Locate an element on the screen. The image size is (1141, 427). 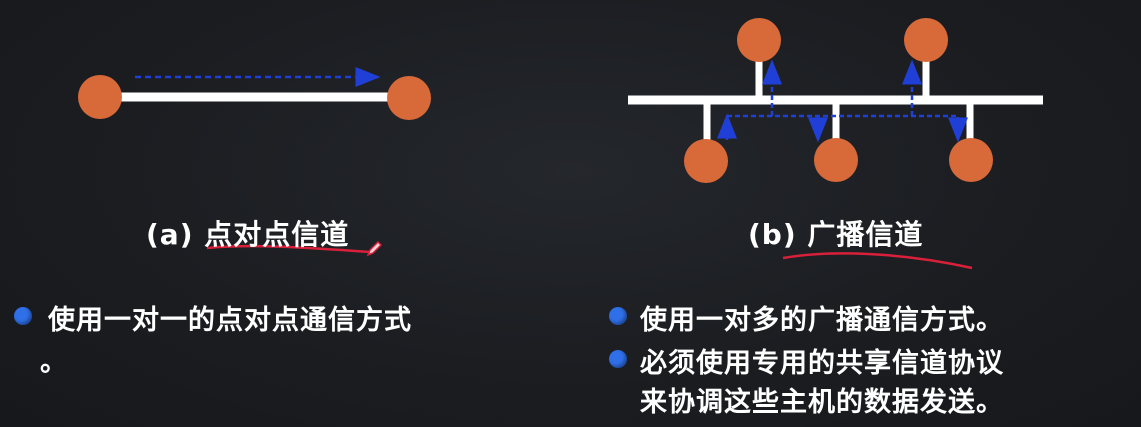
caption-b-underline is located at coordinates (877, 261).